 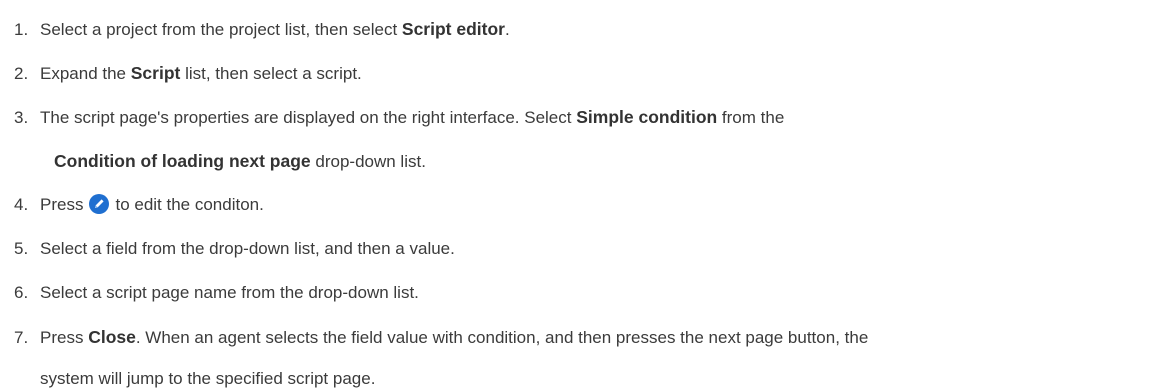 I want to click on step-number: 1., so click(x=21, y=29).